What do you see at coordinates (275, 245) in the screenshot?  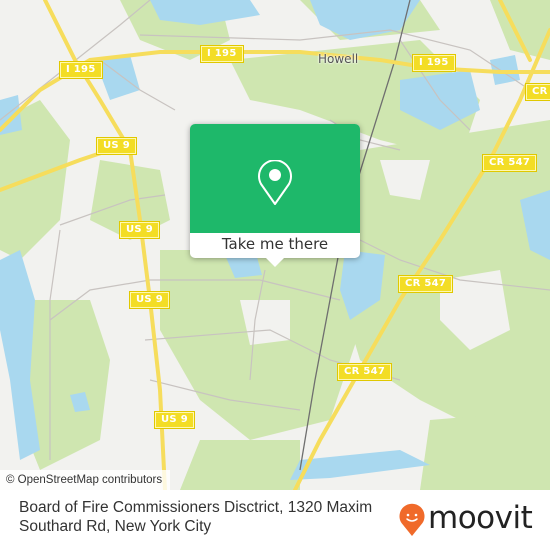 I see `take-me-there-button: Take me there` at bounding box center [275, 245].